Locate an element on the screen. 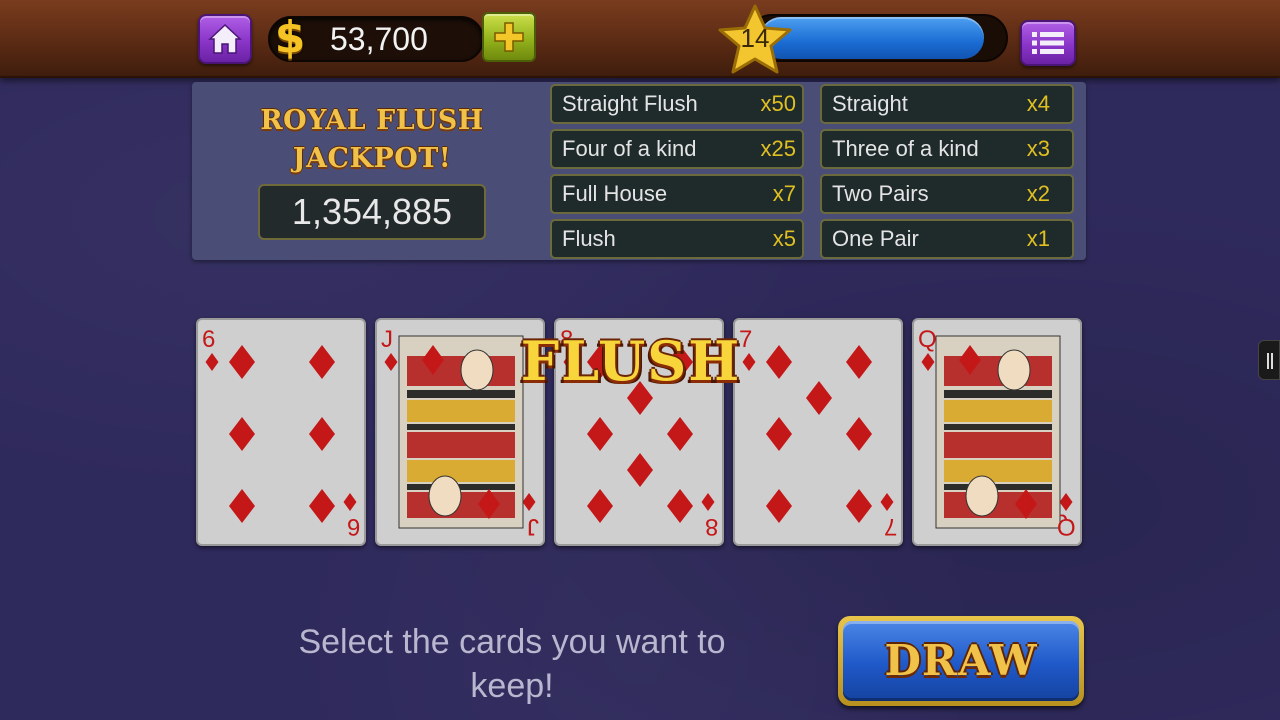 Image resolution: width=1280 pixels, height=720 pixels. player-level: 14 is located at coordinates (755, 38).